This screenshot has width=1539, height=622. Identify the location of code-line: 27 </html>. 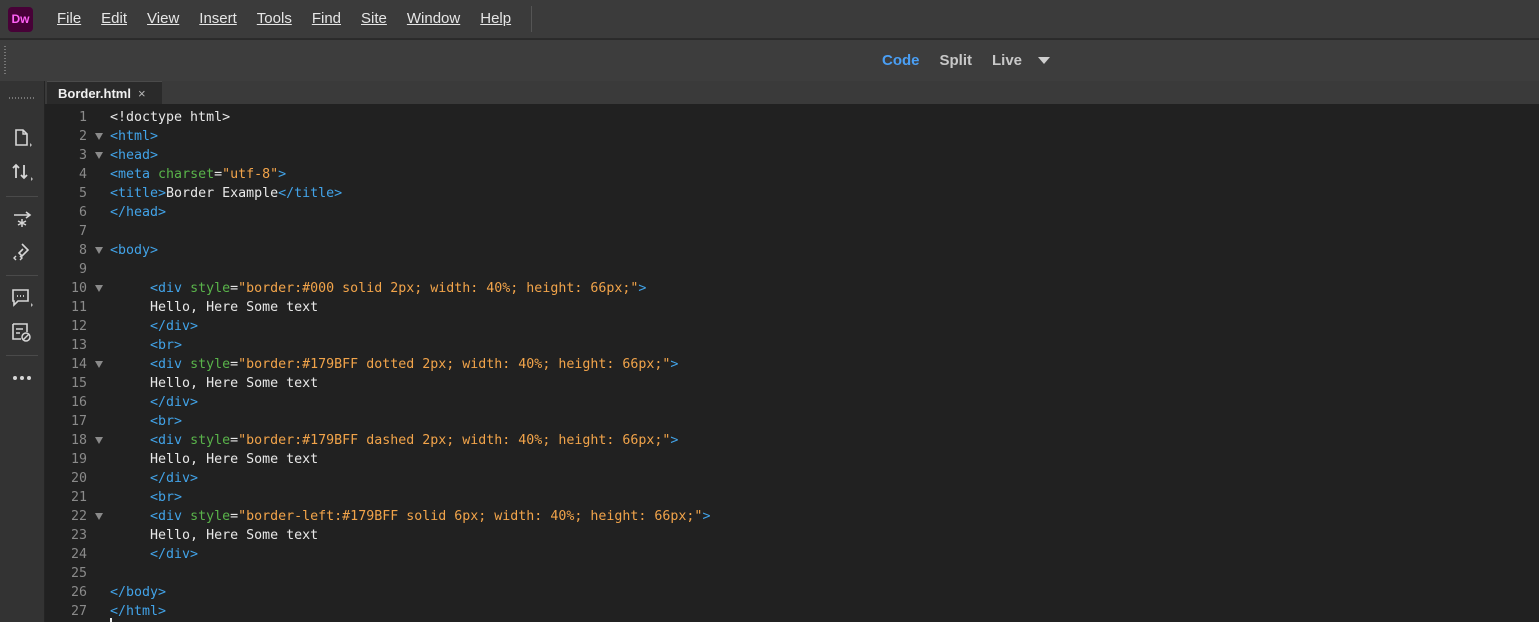
(792, 611).